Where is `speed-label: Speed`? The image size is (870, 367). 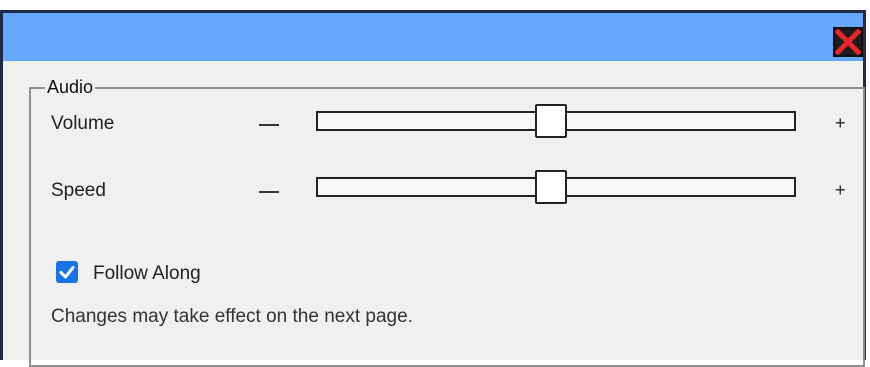 speed-label: Speed is located at coordinates (78, 190).